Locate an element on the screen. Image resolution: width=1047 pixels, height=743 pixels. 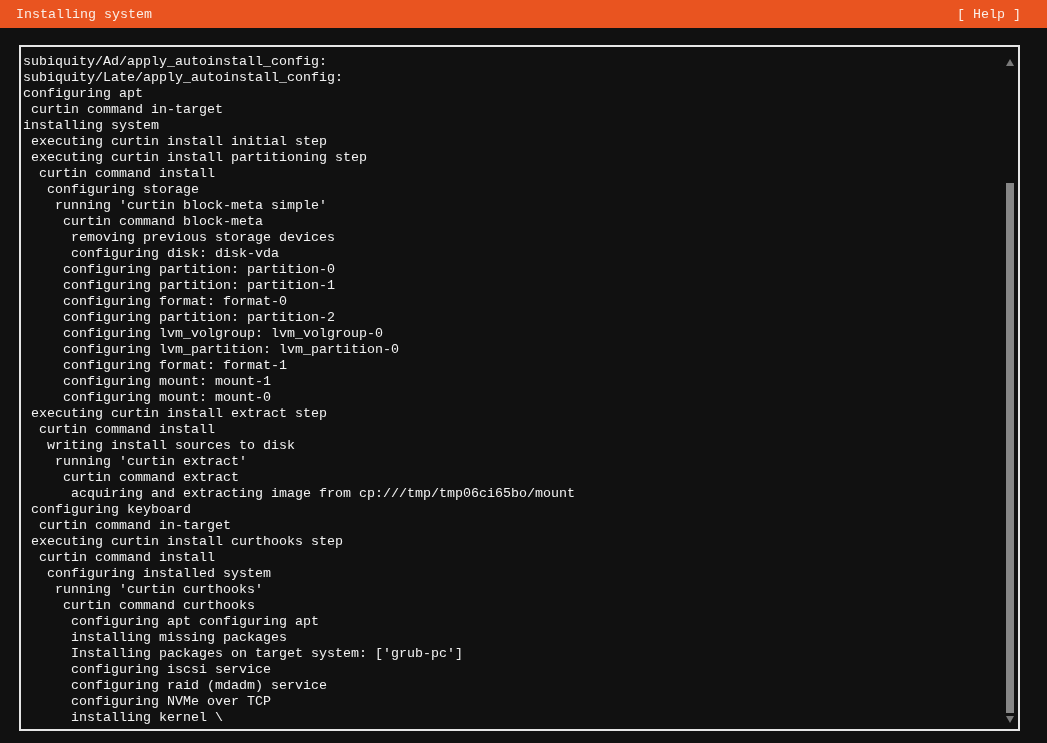
log-line: executing curtin install extract step is located at coordinates (179, 414).